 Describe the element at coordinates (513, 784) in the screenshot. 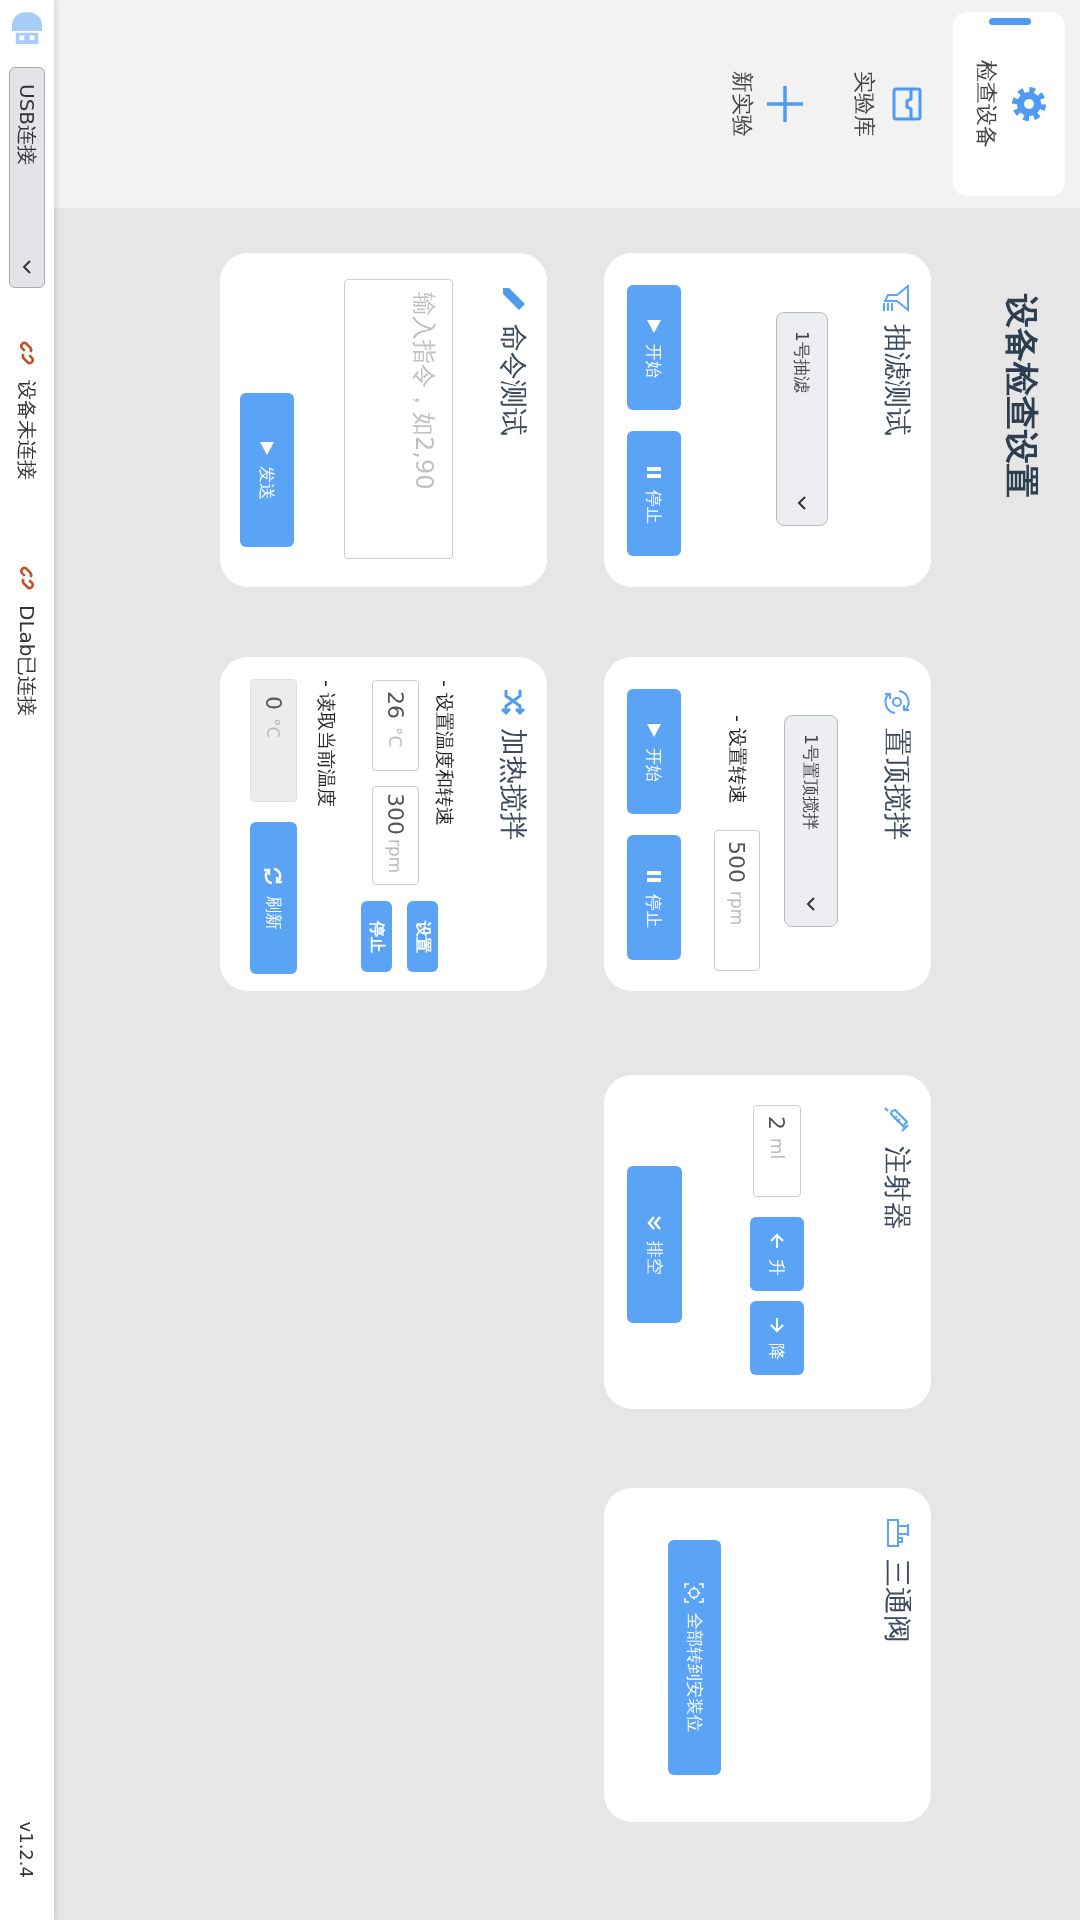

I see `card-title: 加热搅拌` at that location.